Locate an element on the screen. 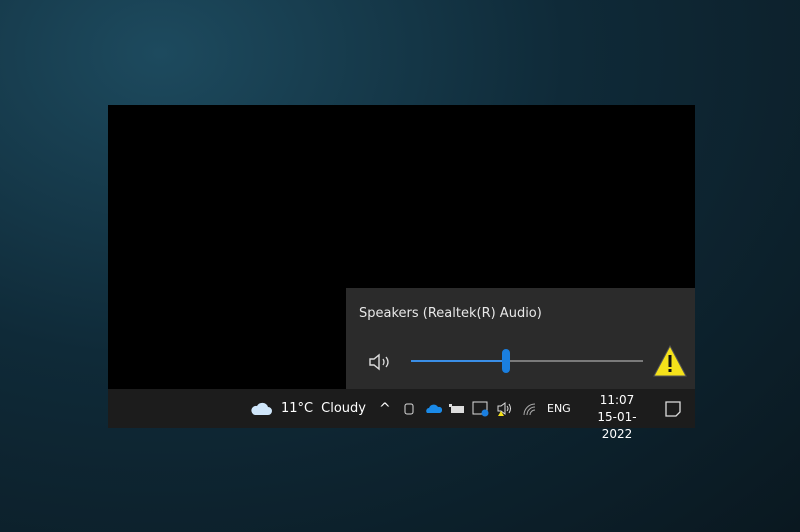 This screenshot has width=800, height=532. battery-icon is located at coordinates (457, 408).